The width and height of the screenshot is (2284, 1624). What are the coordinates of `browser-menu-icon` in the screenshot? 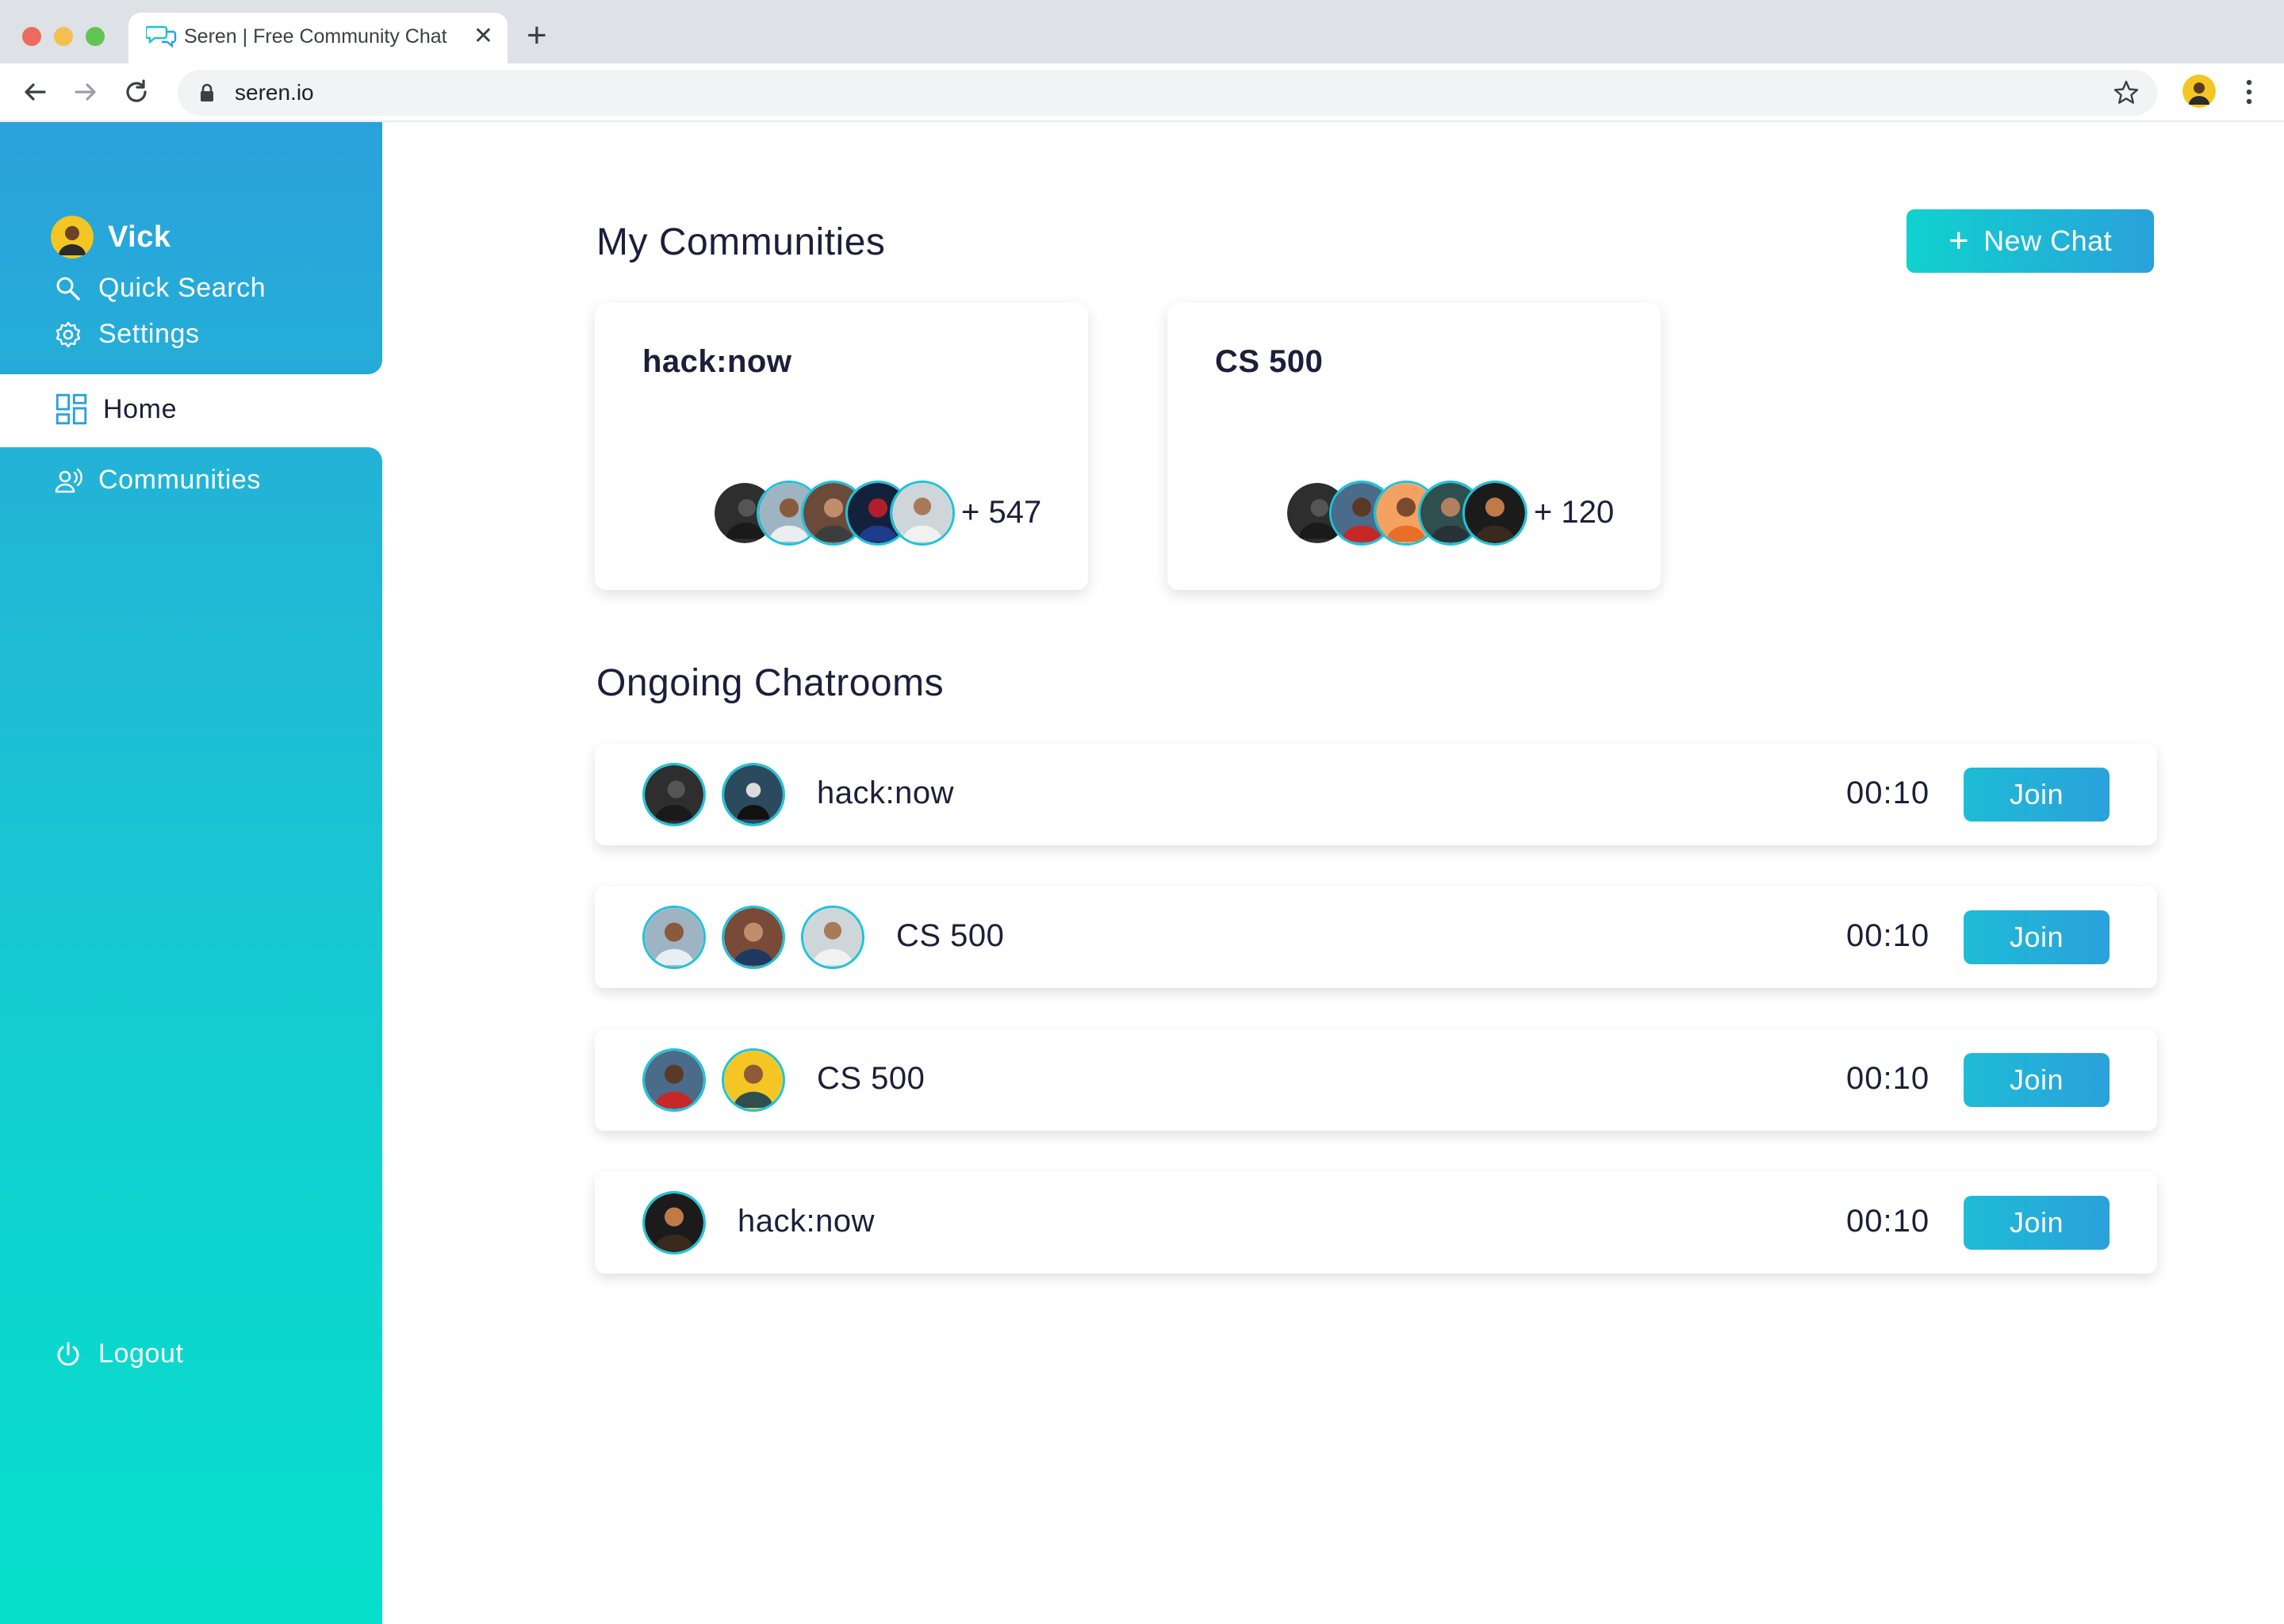 It's located at (2249, 92).